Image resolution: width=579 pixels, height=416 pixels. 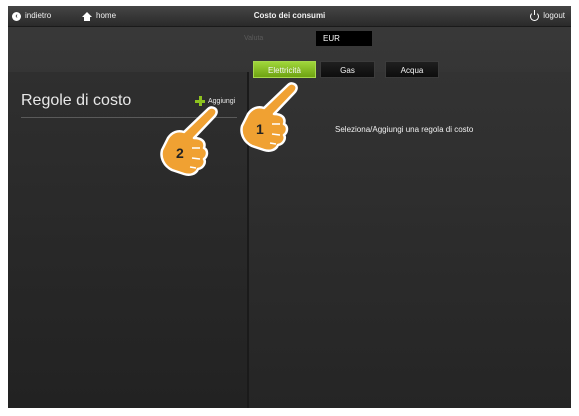 What do you see at coordinates (554, 15) in the screenshot?
I see `logout-label: logout` at bounding box center [554, 15].